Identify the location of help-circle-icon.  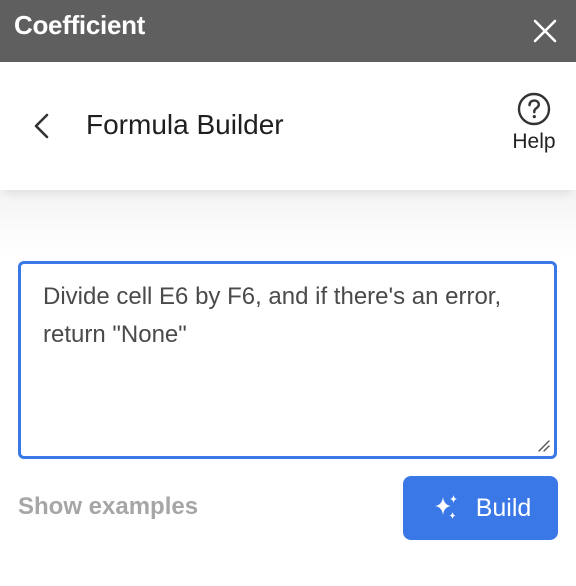
(534, 109).